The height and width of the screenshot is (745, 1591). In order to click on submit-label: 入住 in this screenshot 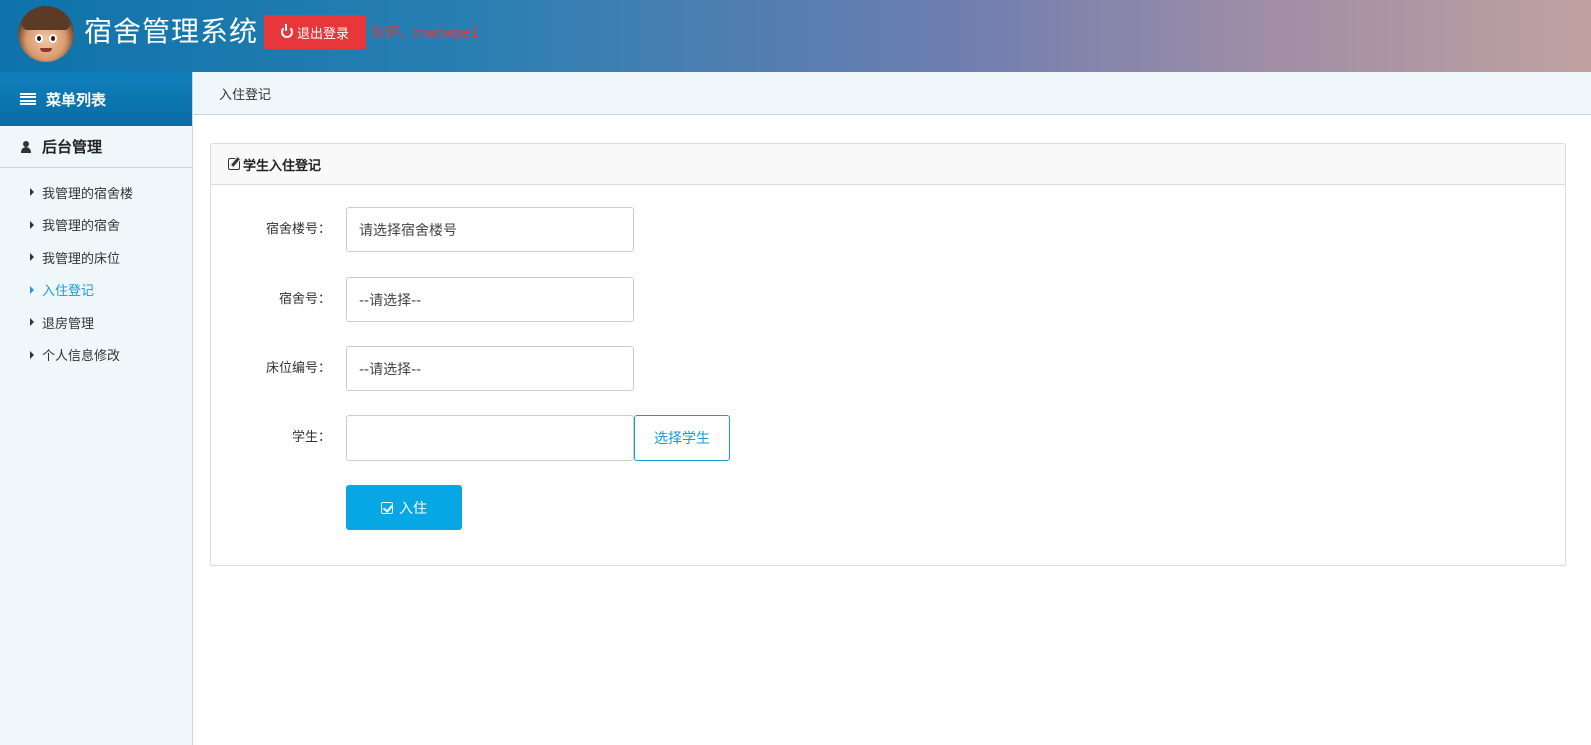, I will do `click(413, 507)`.